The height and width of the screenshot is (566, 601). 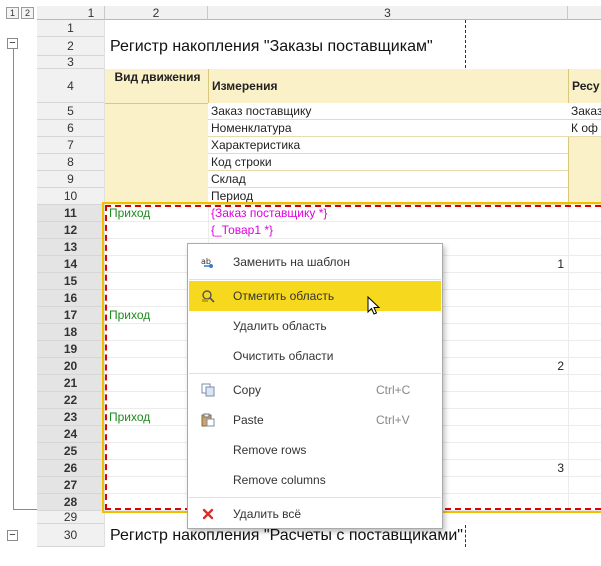 I want to click on outline-level-1-button: 1, so click(x=12, y=13).